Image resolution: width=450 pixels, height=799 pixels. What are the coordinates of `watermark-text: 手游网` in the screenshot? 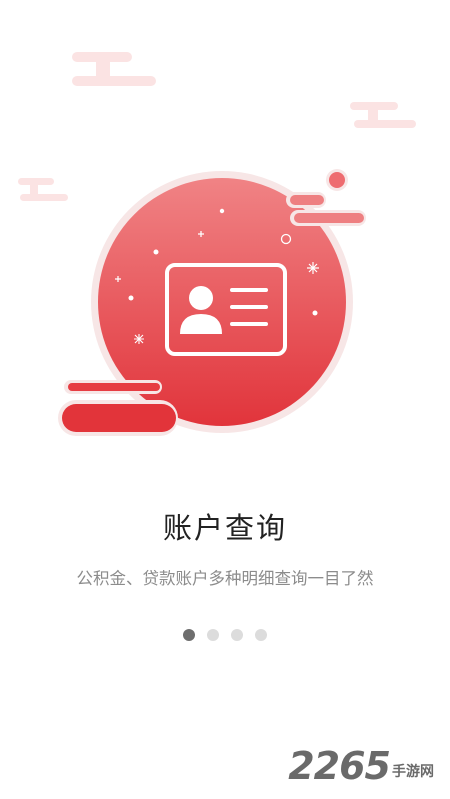 It's located at (413, 772).